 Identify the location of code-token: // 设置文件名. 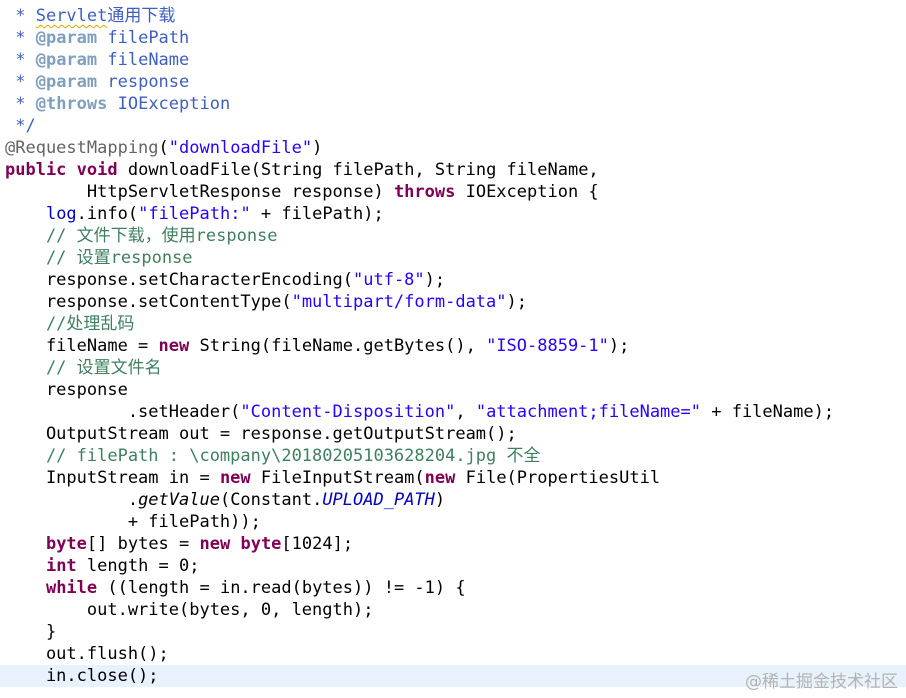
(83, 368).